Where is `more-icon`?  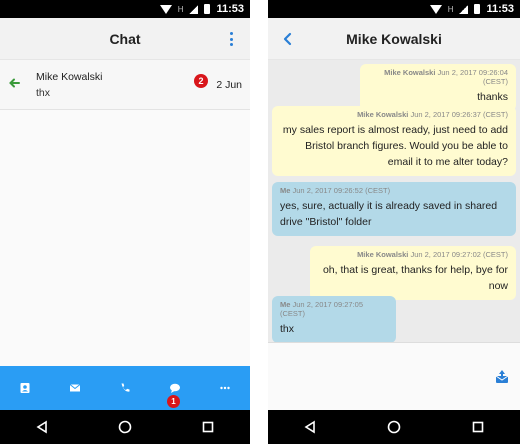 more-icon is located at coordinates (225, 388).